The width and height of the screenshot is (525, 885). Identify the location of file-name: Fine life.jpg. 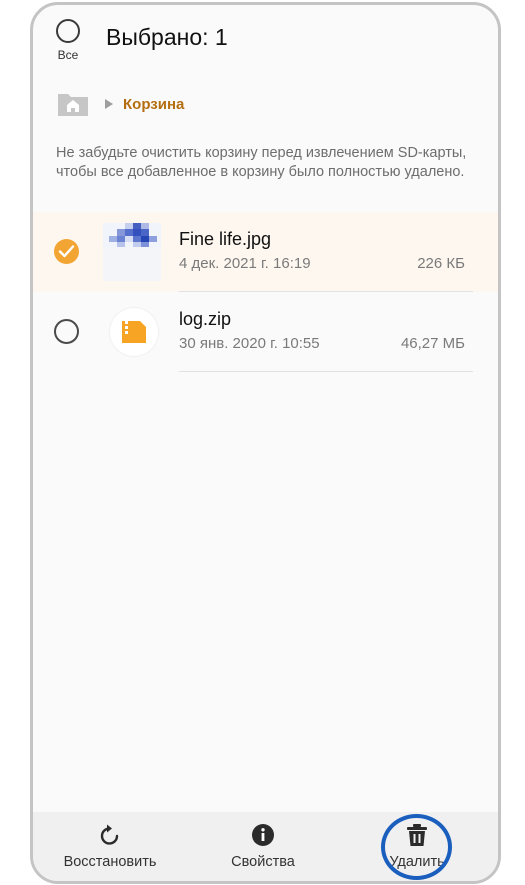
(225, 239).